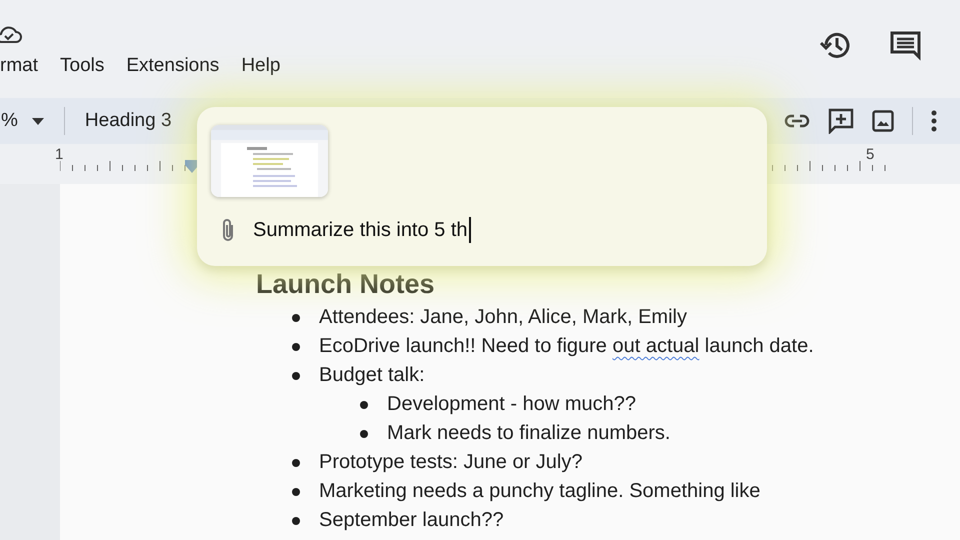 Image resolution: width=960 pixels, height=540 pixels. What do you see at coordinates (528, 433) in the screenshot?
I see `list-item-text: Mark needs to finalize numbers.` at bounding box center [528, 433].